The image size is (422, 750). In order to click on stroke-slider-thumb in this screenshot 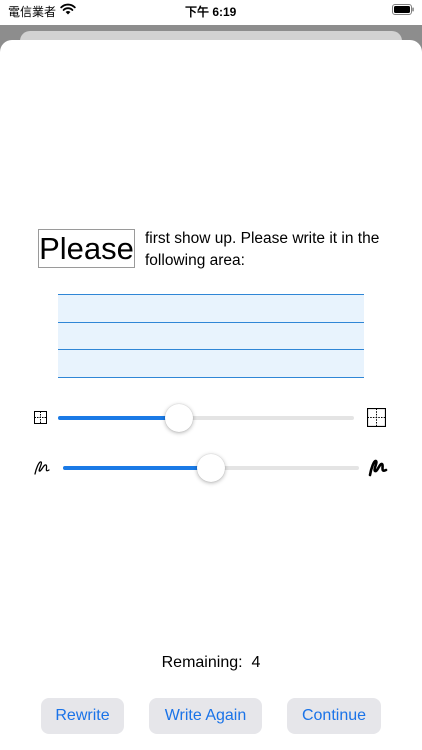, I will do `click(211, 468)`.